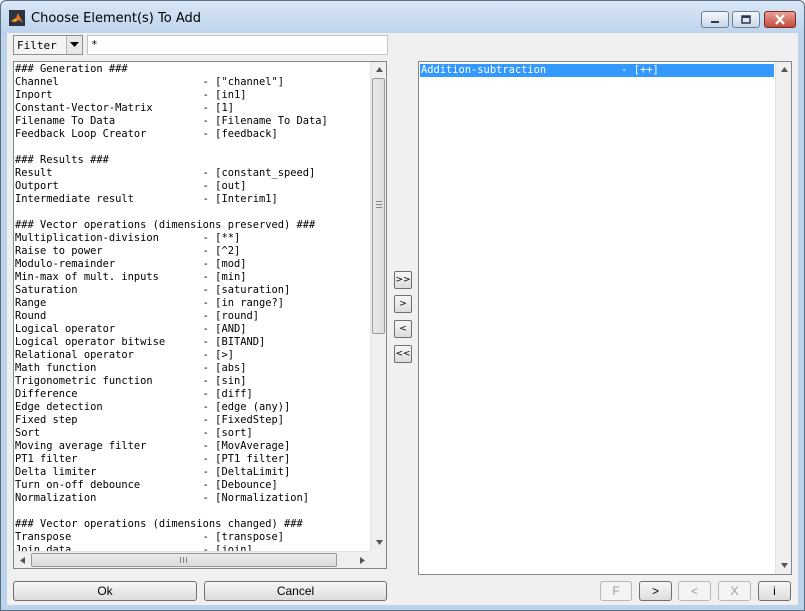  Describe the element at coordinates (193, 82) in the screenshot. I see `list-item: Channel - ["channel"]` at that location.